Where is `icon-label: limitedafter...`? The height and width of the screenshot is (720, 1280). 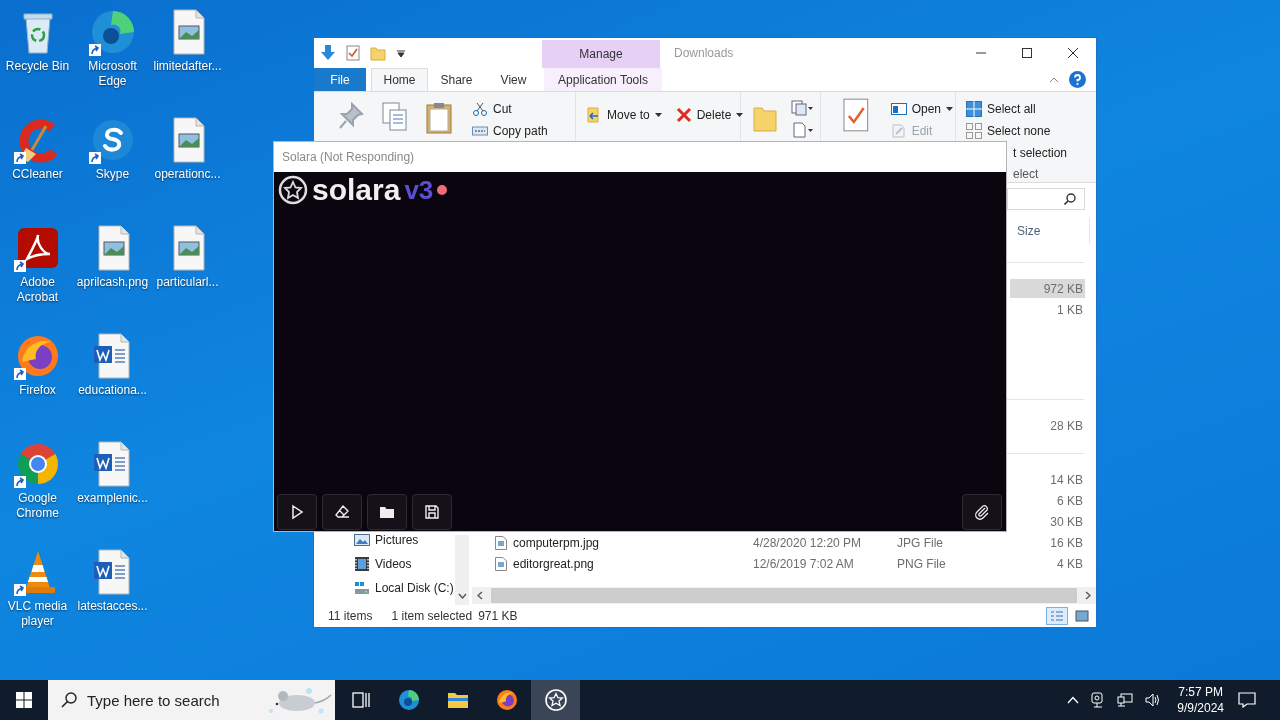
icon-label: limitedafter... is located at coordinates (187, 66).